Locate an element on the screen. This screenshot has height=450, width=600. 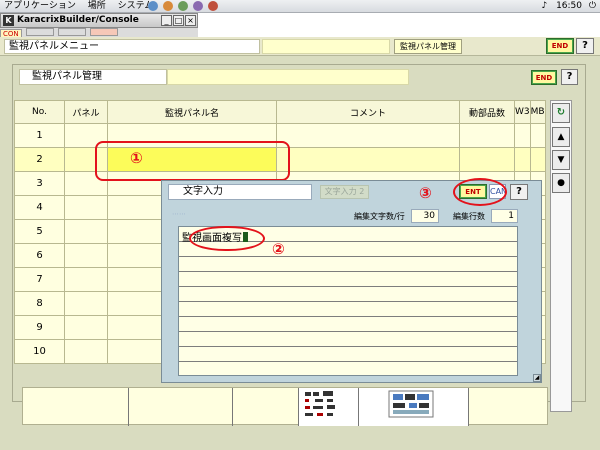
terminal-icon is located at coordinates (182, 6).